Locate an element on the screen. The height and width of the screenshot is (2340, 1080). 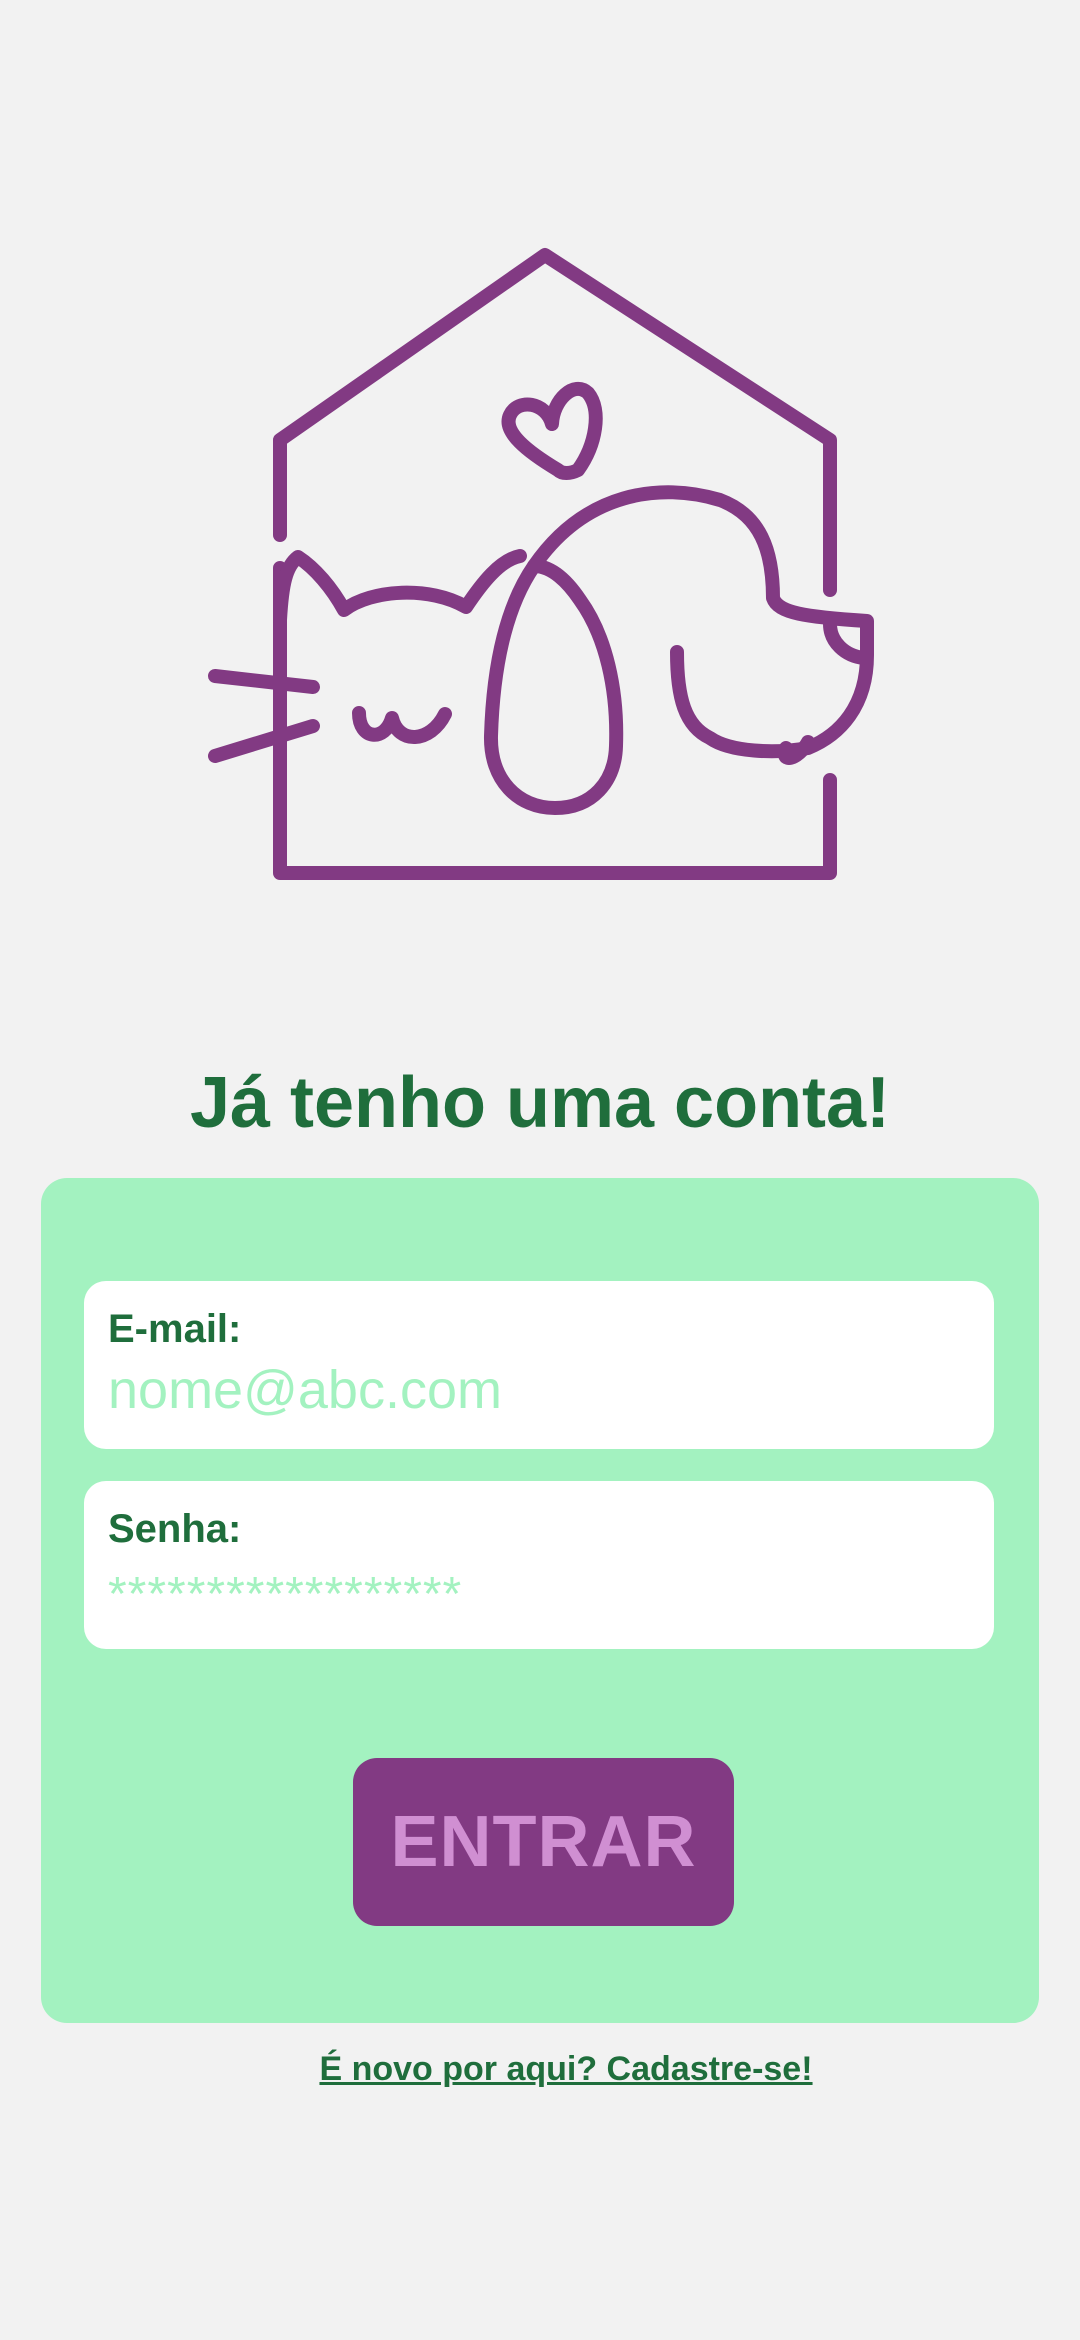
page-title: Já tenho uma conta! is located at coordinates (540, 1103).